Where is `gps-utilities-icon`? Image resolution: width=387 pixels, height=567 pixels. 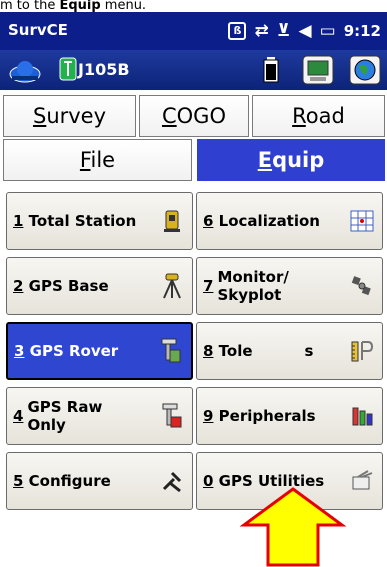
gps-utilities-icon is located at coordinates (362, 481).